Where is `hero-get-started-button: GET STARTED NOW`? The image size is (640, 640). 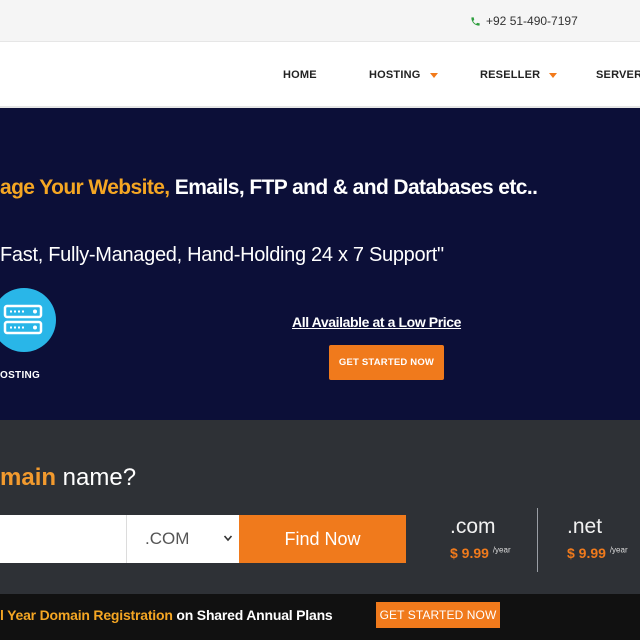
hero-get-started-button: GET STARTED NOW is located at coordinates (386, 362).